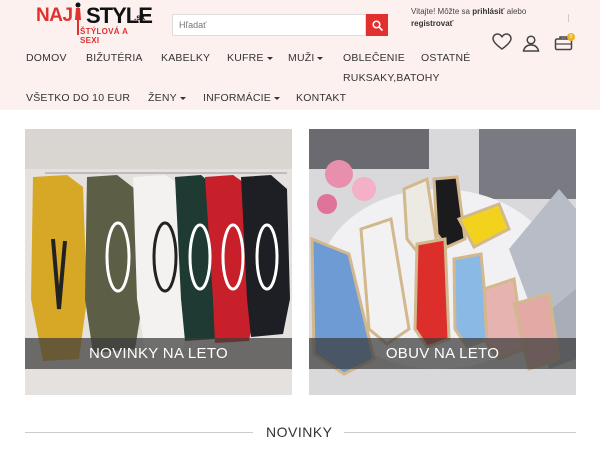 The width and height of the screenshot is (600, 450). Describe the element at coordinates (432, 23) in the screenshot. I see `register-link: registrovať` at that location.